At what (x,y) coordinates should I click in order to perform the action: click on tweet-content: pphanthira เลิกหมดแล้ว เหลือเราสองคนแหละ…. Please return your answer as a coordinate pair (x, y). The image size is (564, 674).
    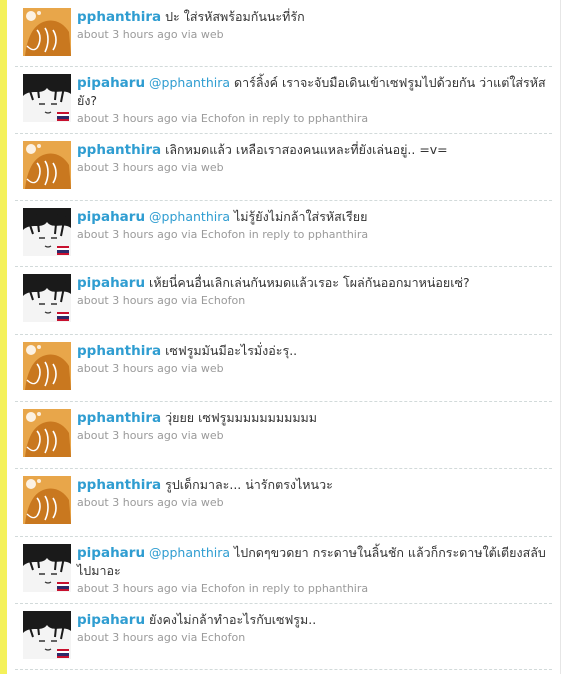
    Looking at the image, I should click on (312, 158).